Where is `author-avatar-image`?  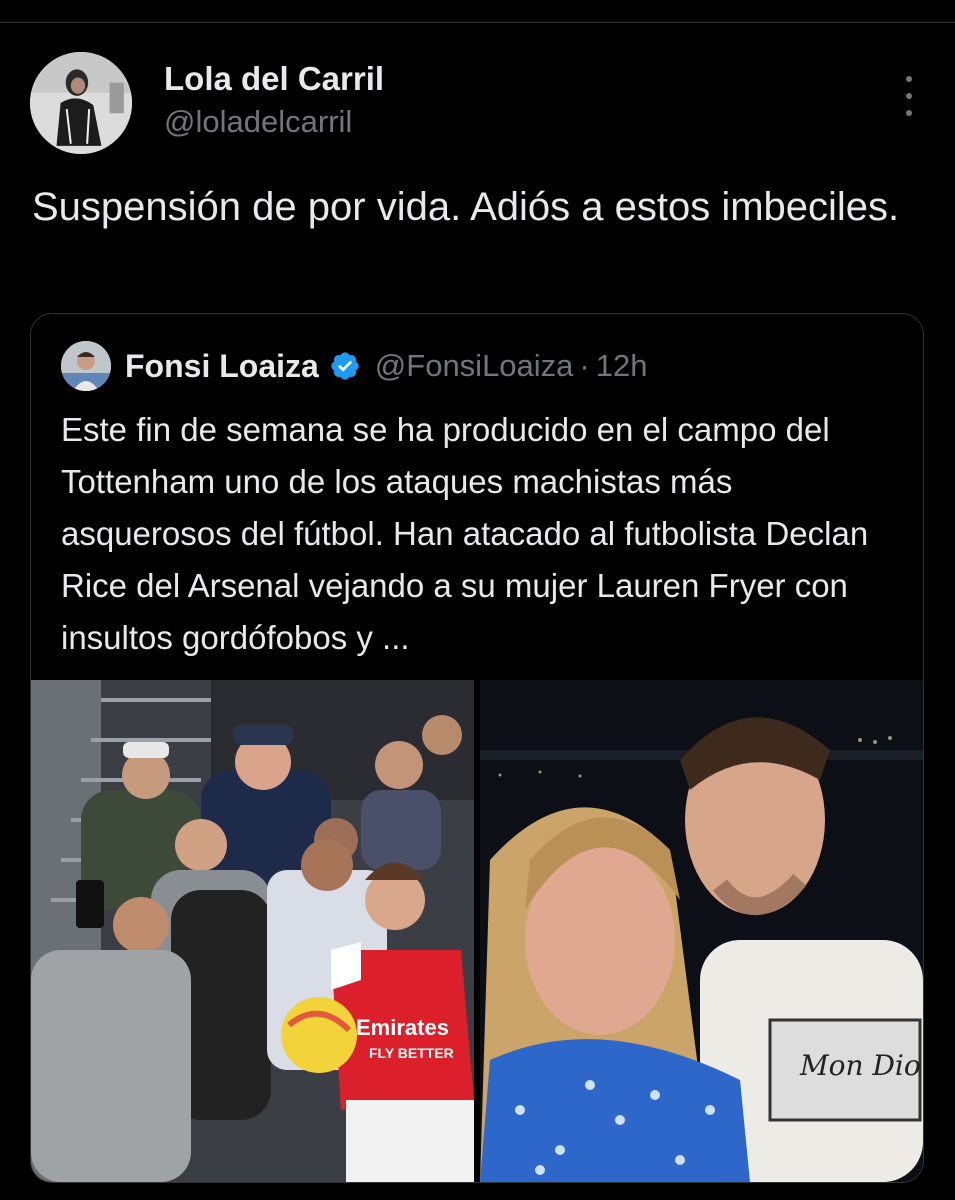
author-avatar-image is located at coordinates (81, 103).